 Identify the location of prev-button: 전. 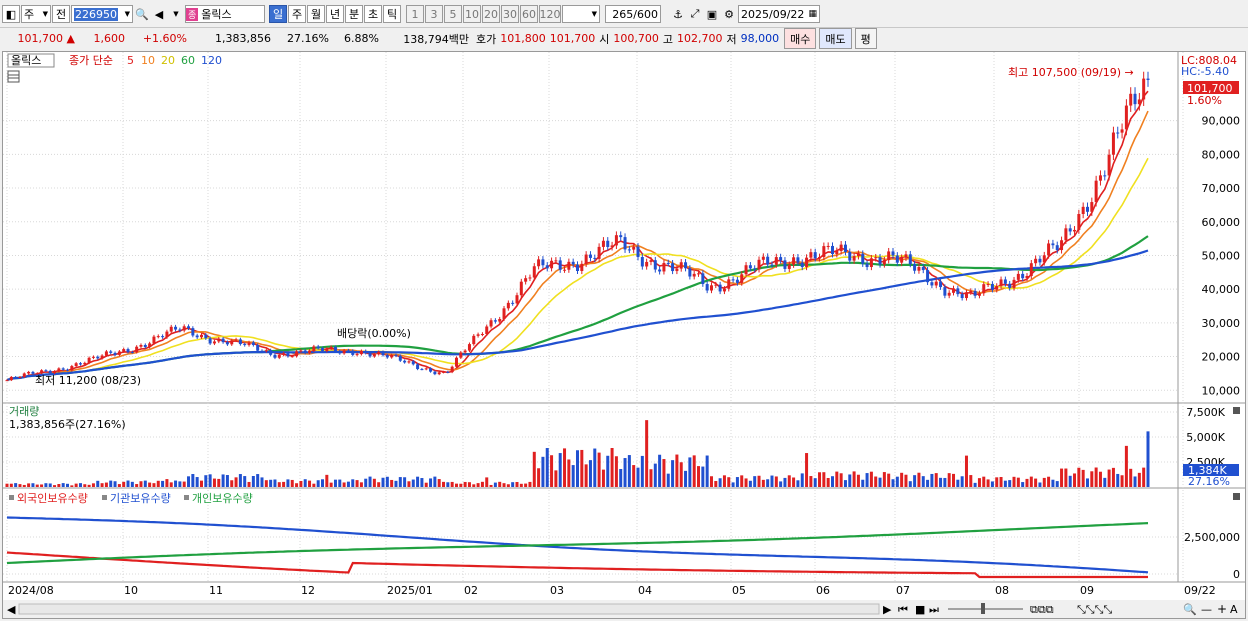
(61, 14).